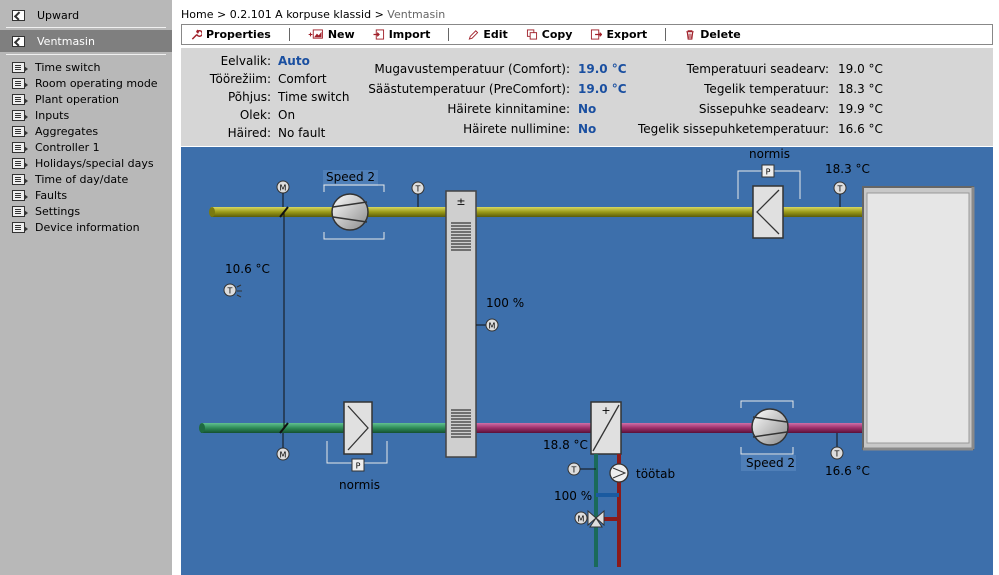  Describe the element at coordinates (86, 115) in the screenshot. I see `sidebar-item-inputs: Inputs` at that location.